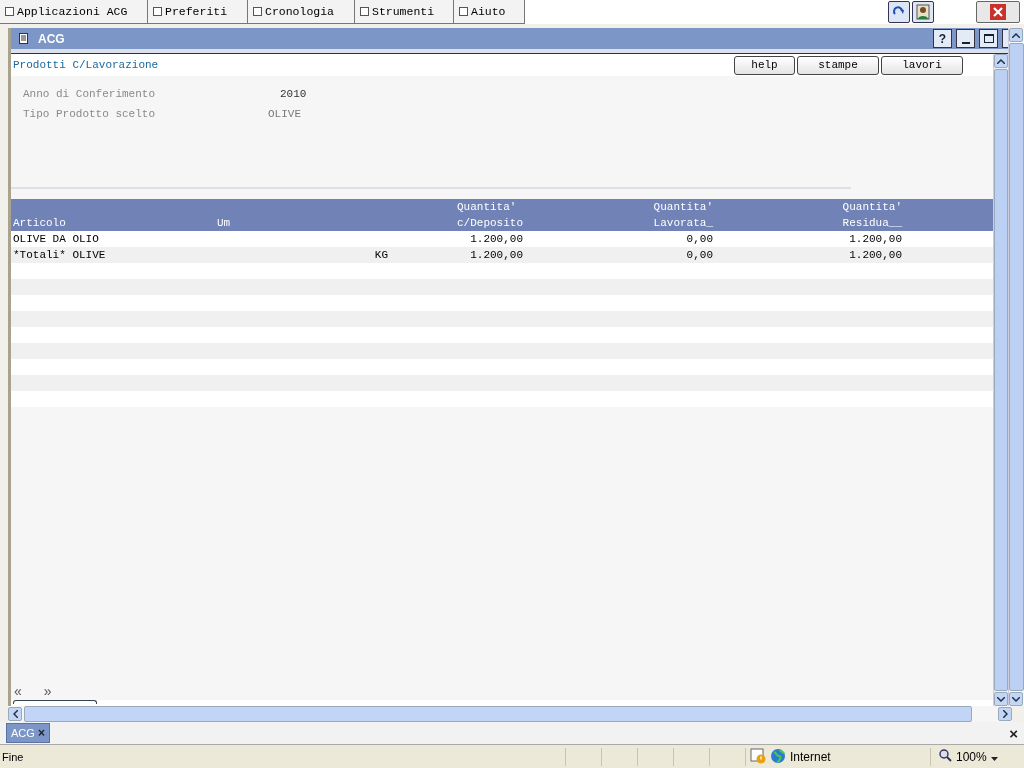 This screenshot has width=1024, height=768. Describe the element at coordinates (56, 239) in the screenshot. I see `table-cell: OLIVE DA OLIO` at that location.